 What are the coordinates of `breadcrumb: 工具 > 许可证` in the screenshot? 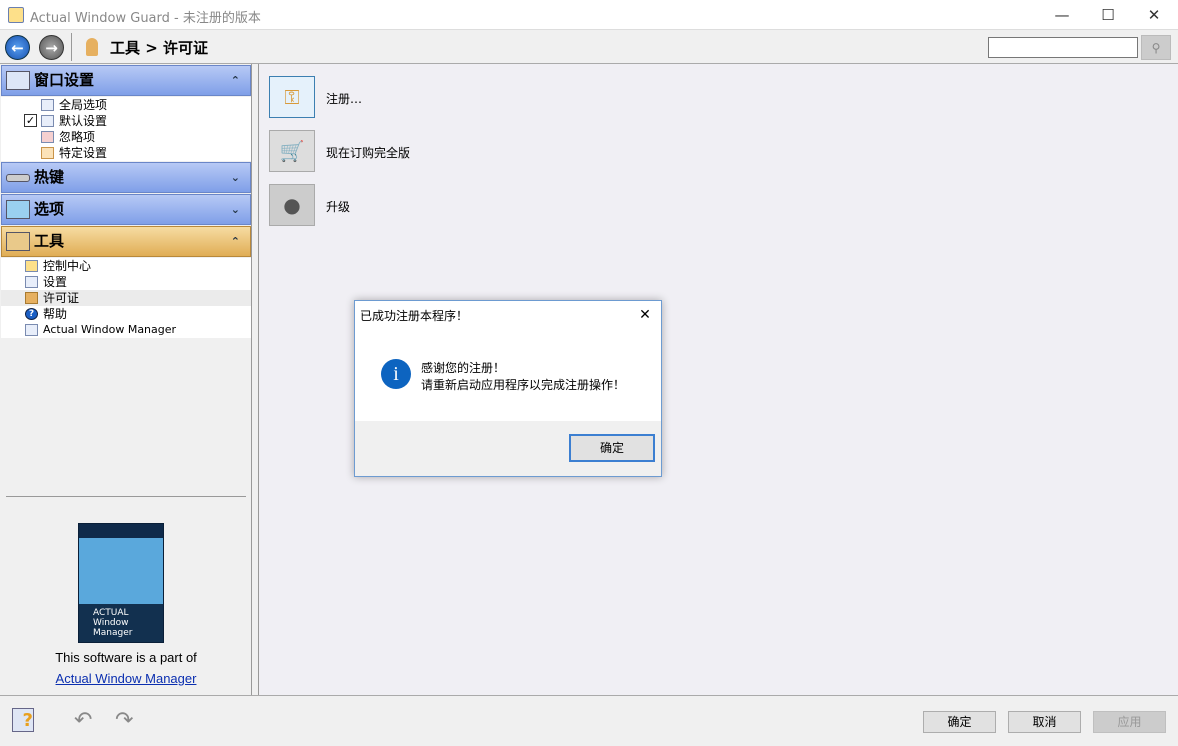 It's located at (159, 48).